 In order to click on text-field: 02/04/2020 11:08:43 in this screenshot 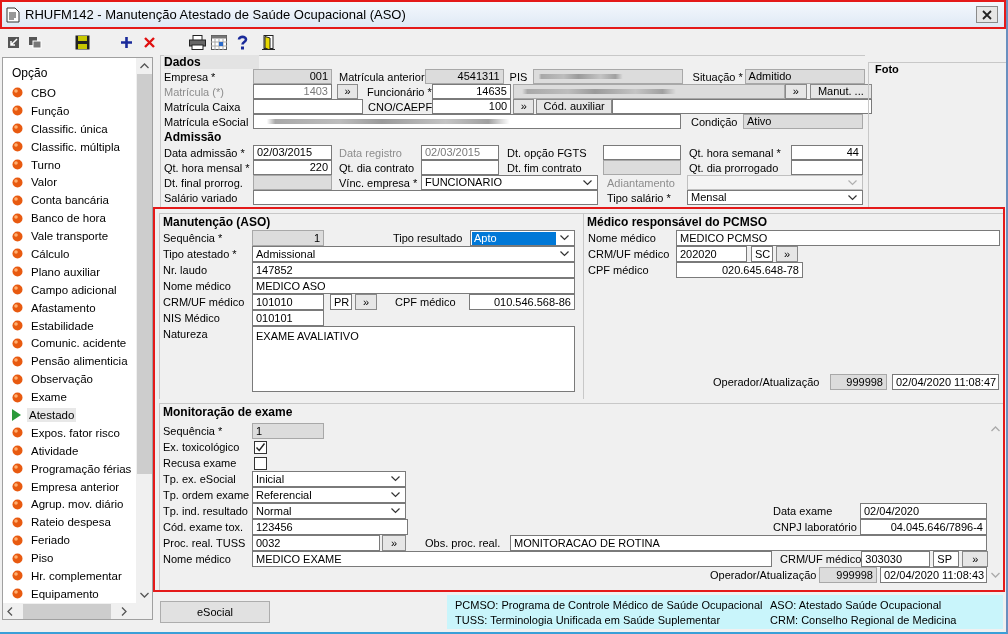, I will do `click(933, 575)`.